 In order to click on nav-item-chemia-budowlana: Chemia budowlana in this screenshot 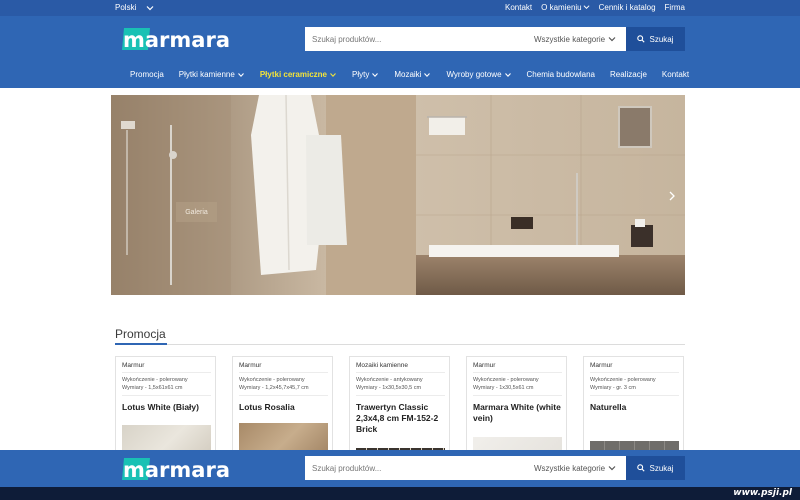, I will do `click(561, 74)`.